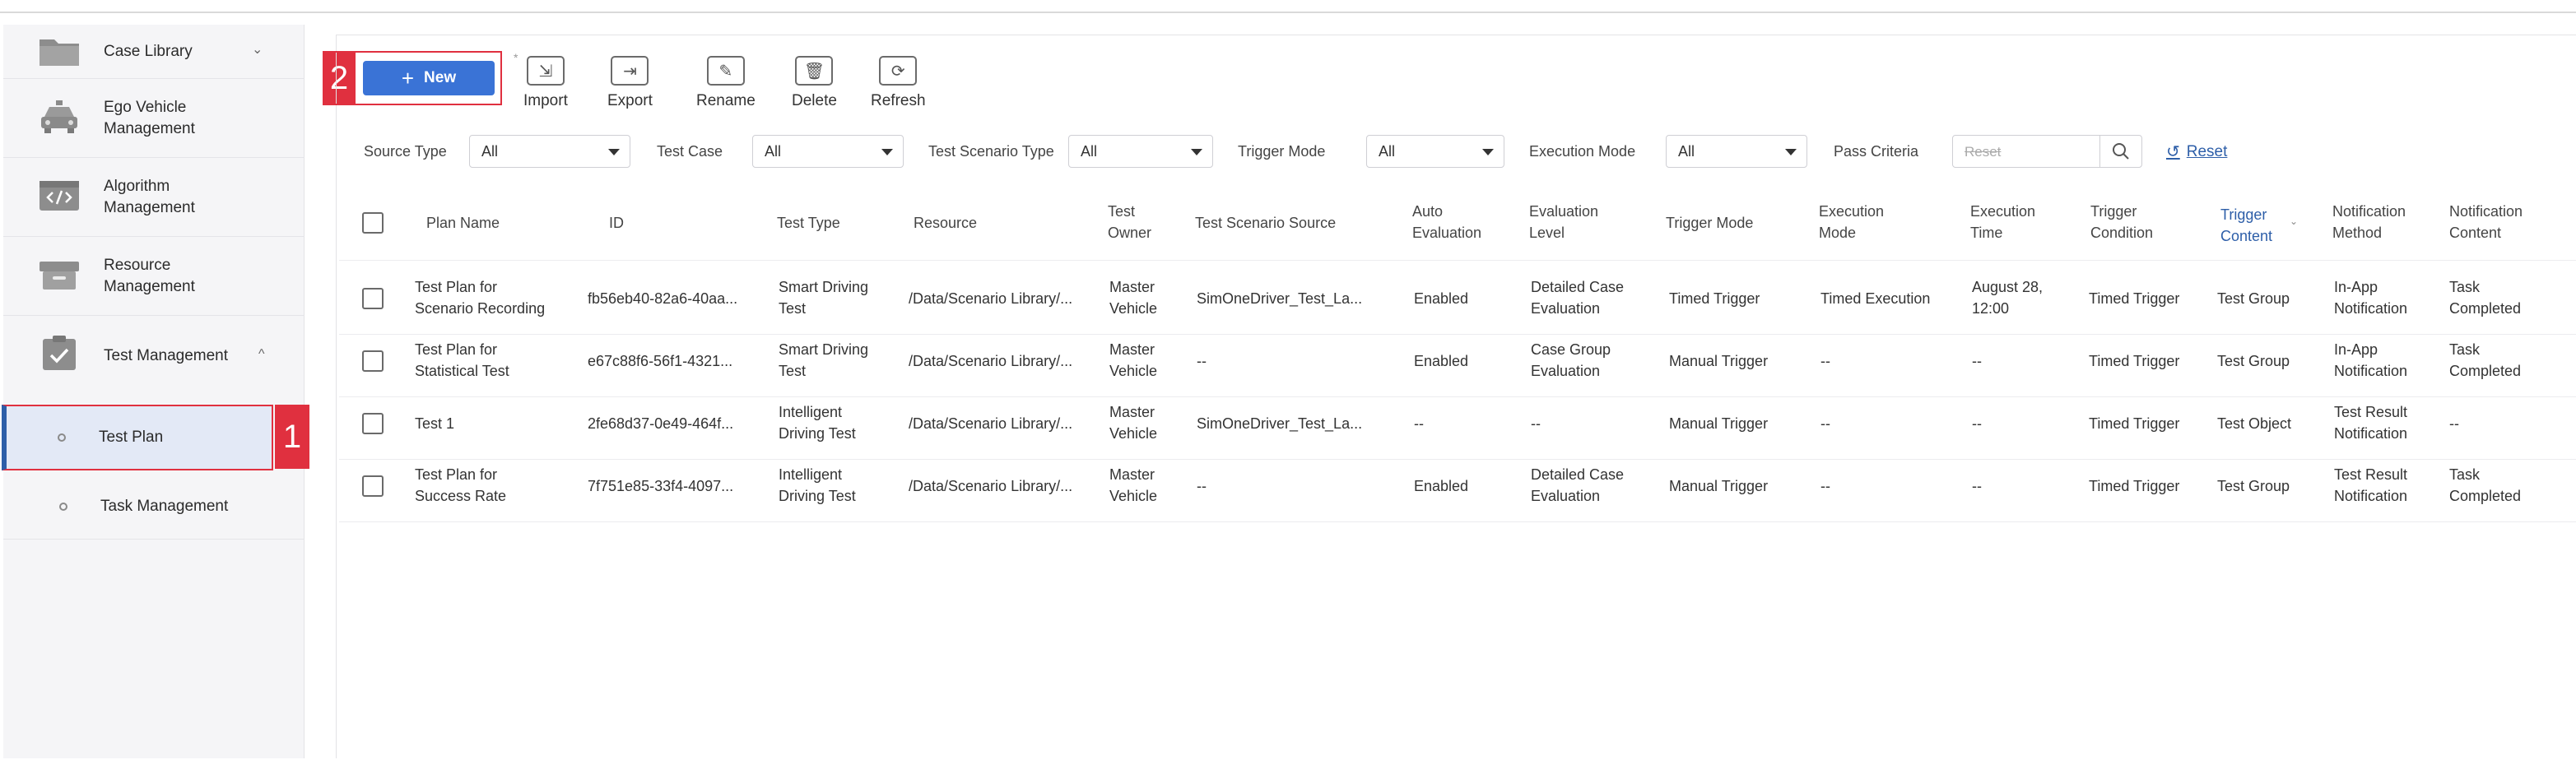  Describe the element at coordinates (814, 71) in the screenshot. I see `trash-icon: 🗑` at that location.